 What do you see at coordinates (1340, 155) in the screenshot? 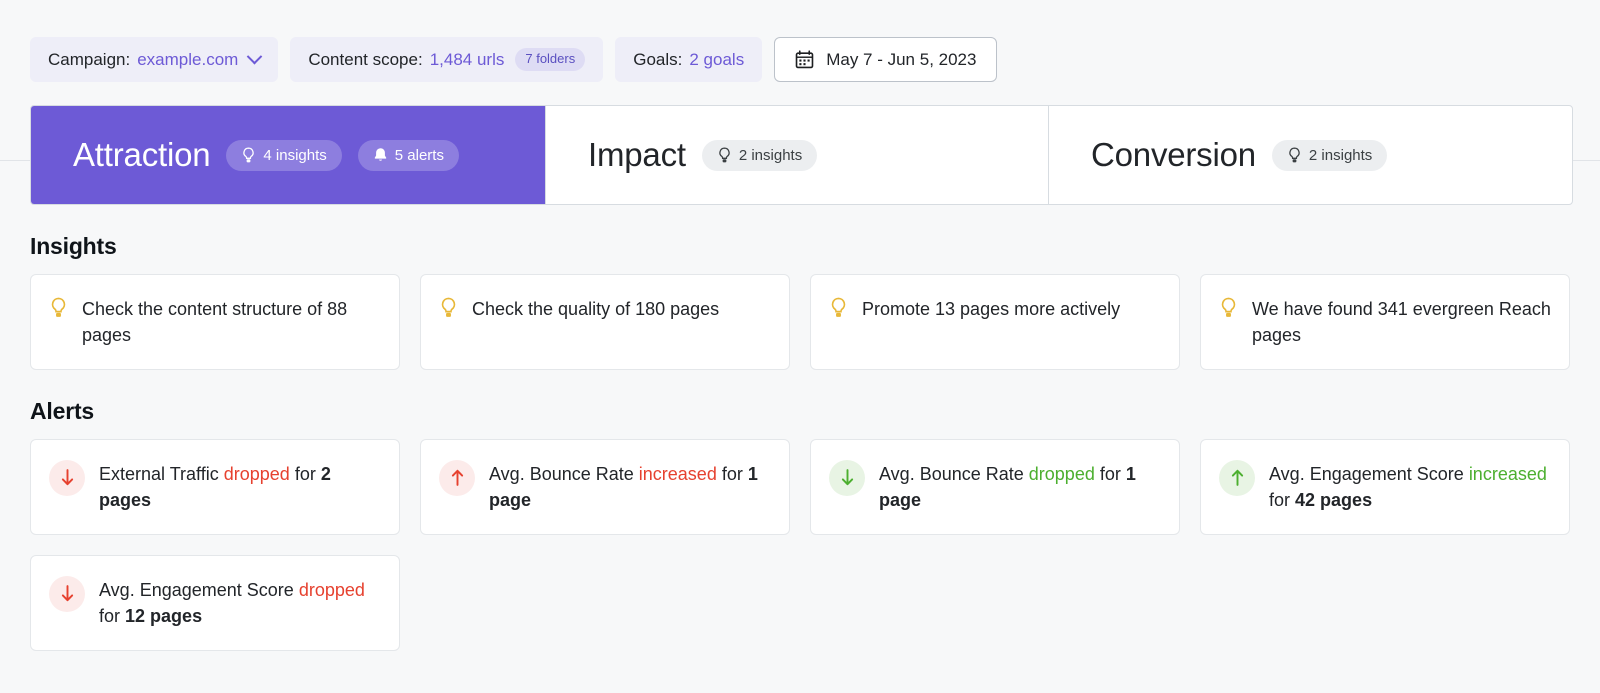
I see `tab-conversion-insights-text: 2 insights` at bounding box center [1340, 155].